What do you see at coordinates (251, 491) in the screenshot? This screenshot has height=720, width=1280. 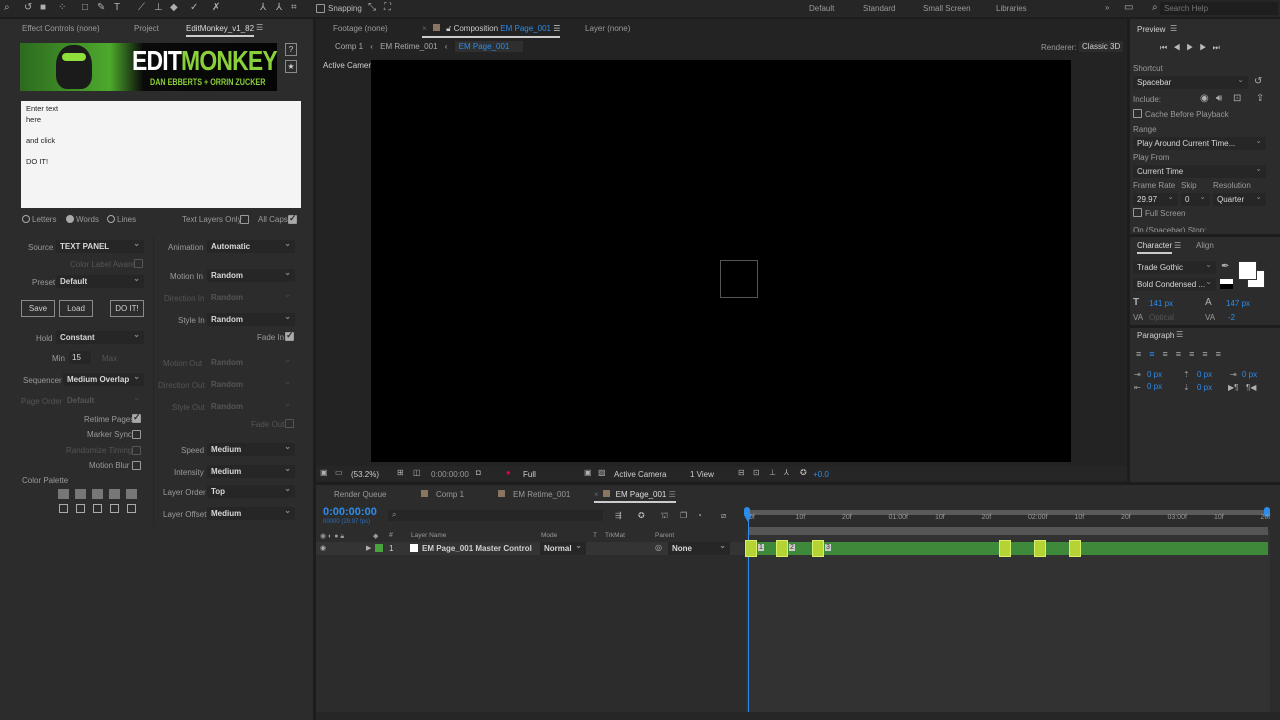 I see `layer-order-dropdown: Top` at bounding box center [251, 491].